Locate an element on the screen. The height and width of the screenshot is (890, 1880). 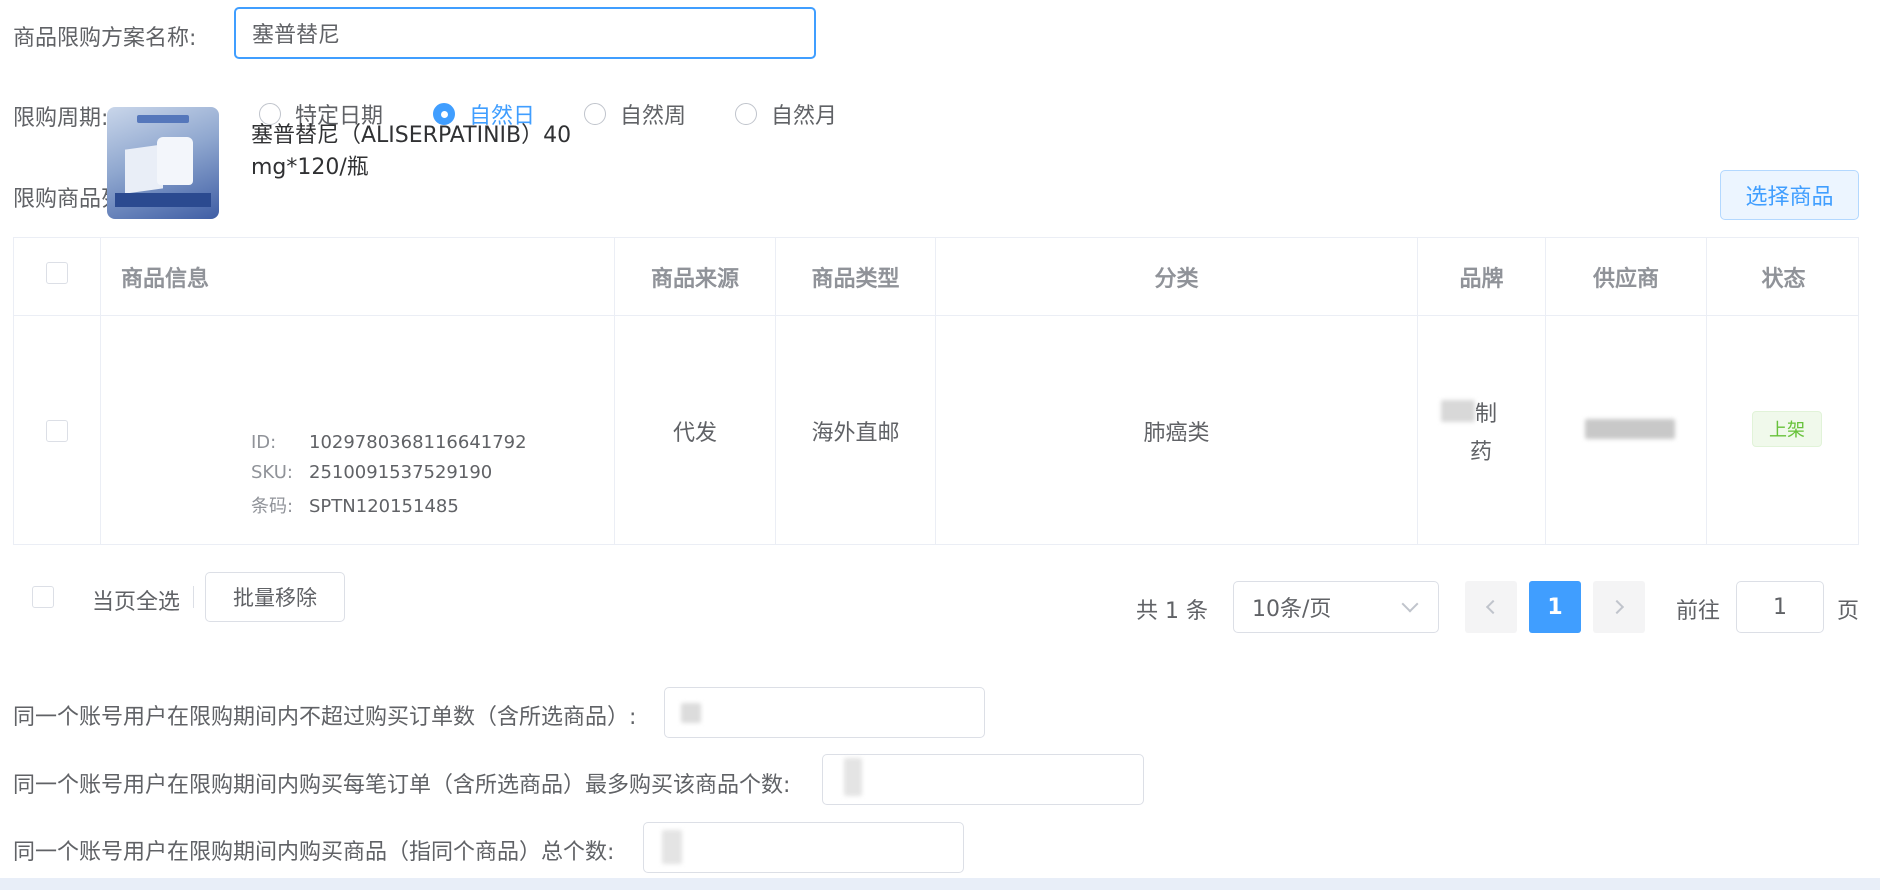
page-suffix-label: 页 is located at coordinates (1848, 611).